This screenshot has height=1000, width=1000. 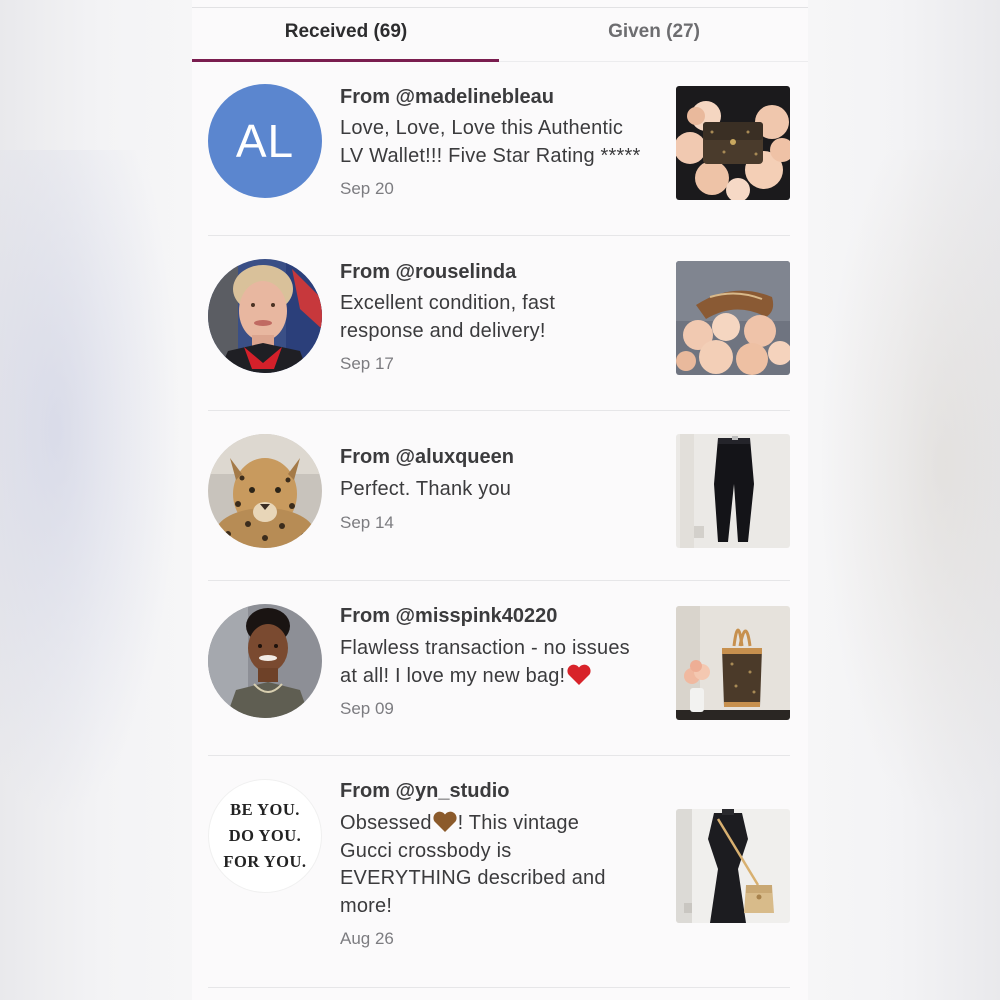 I want to click on avatar-initials: AL, so click(x=265, y=141).